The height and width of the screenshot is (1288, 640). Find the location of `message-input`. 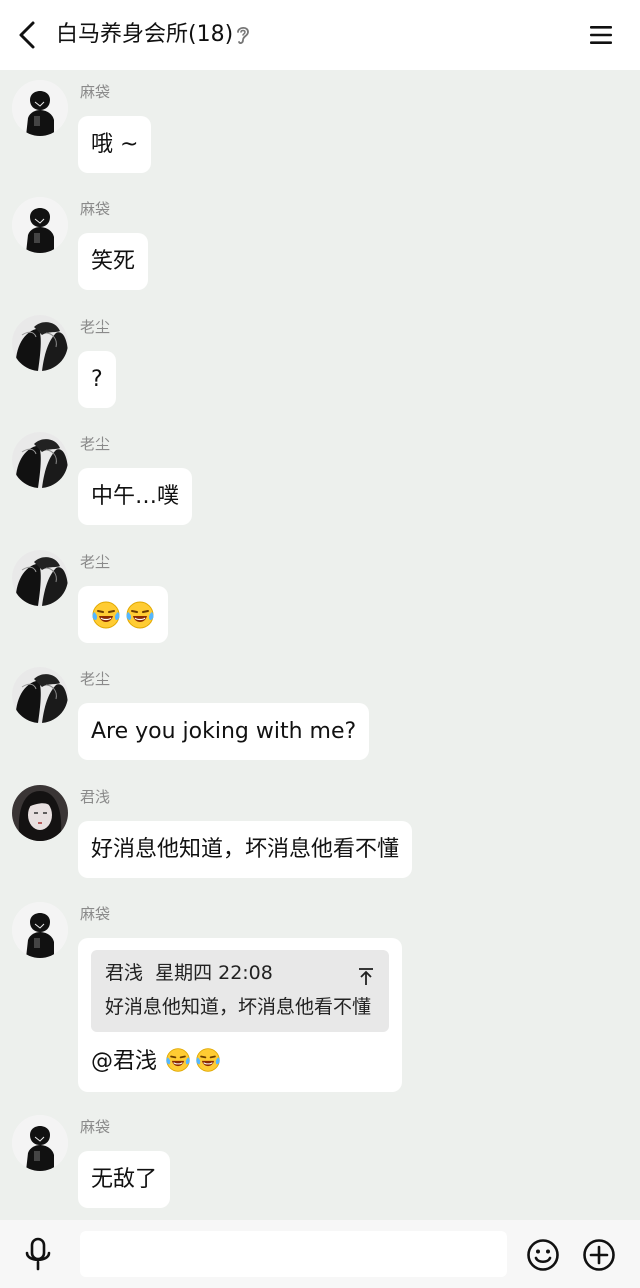

message-input is located at coordinates (293, 1254).